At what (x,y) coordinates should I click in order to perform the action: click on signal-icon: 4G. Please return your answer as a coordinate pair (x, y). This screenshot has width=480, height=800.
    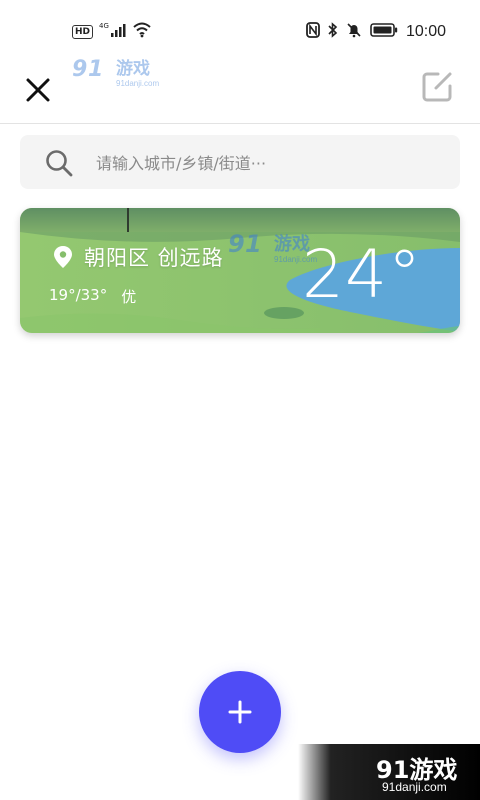
    Looking at the image, I should click on (113, 32).